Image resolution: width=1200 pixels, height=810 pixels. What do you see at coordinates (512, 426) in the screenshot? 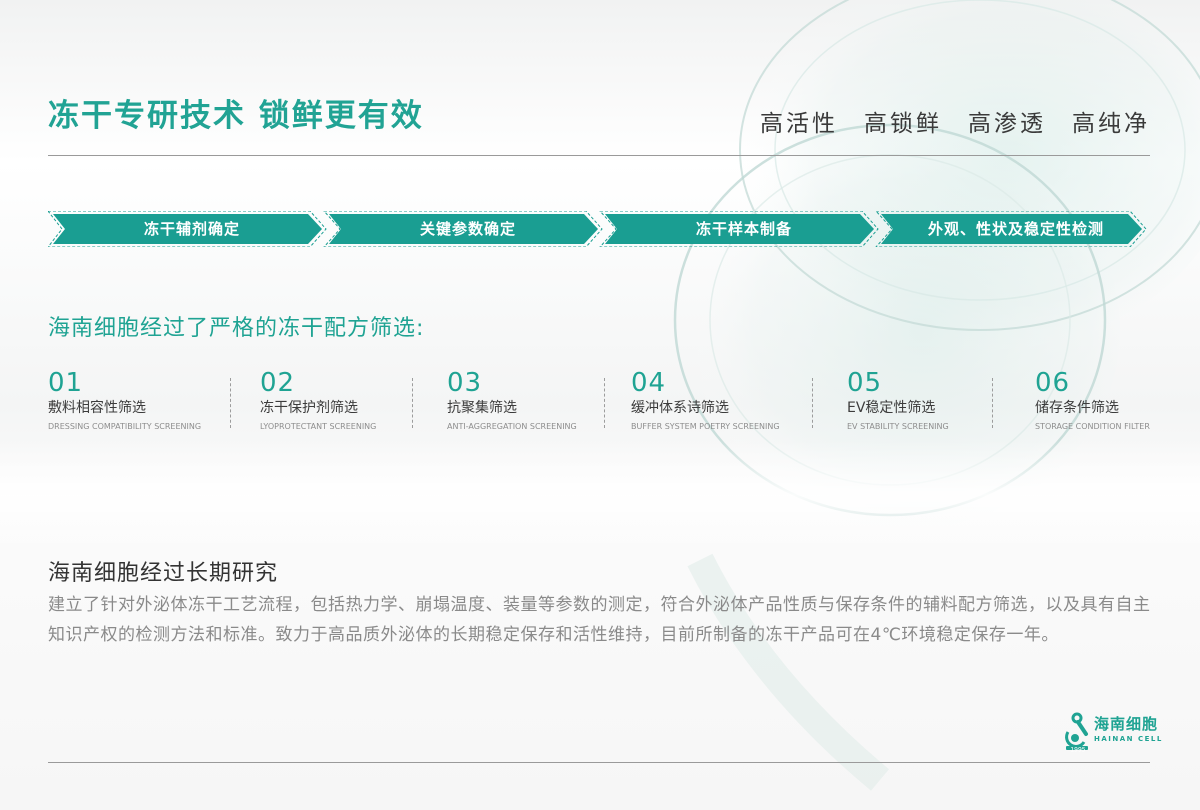
I see `item-subtitle: ANTI-AGGREGATION SCREENING` at bounding box center [512, 426].